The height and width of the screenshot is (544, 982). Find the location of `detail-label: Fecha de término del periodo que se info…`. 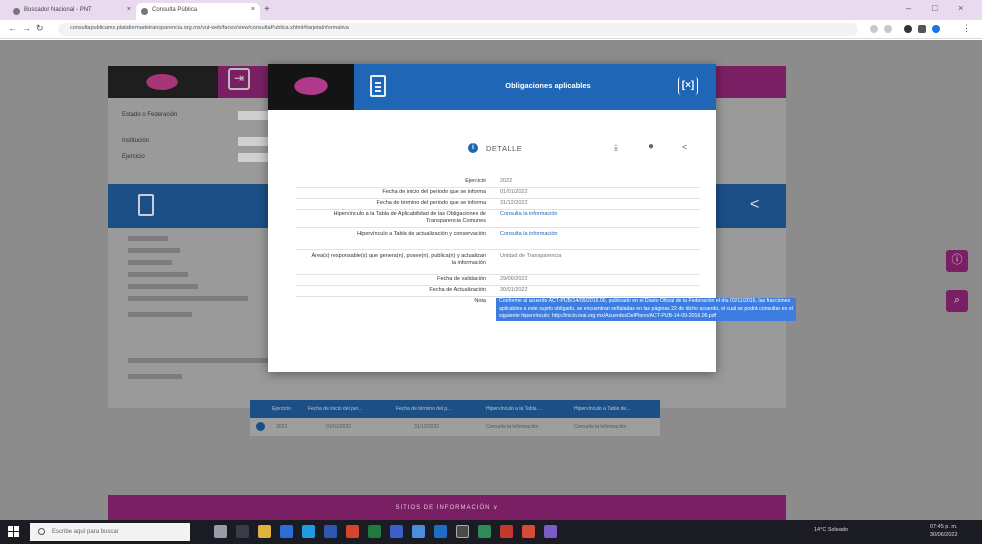

detail-label: Fecha de término del periodo que se info… is located at coordinates (431, 203).